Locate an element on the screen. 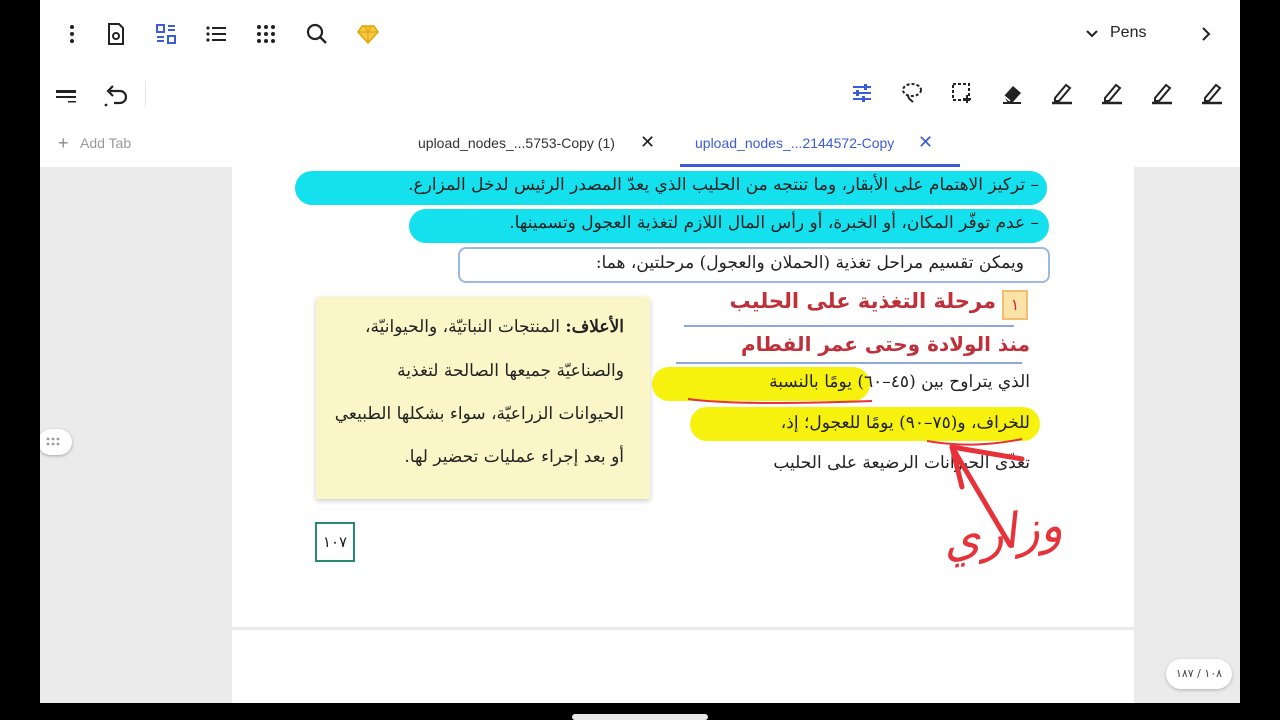 The height and width of the screenshot is (720, 1280). document-settings-icon is located at coordinates (116, 34).